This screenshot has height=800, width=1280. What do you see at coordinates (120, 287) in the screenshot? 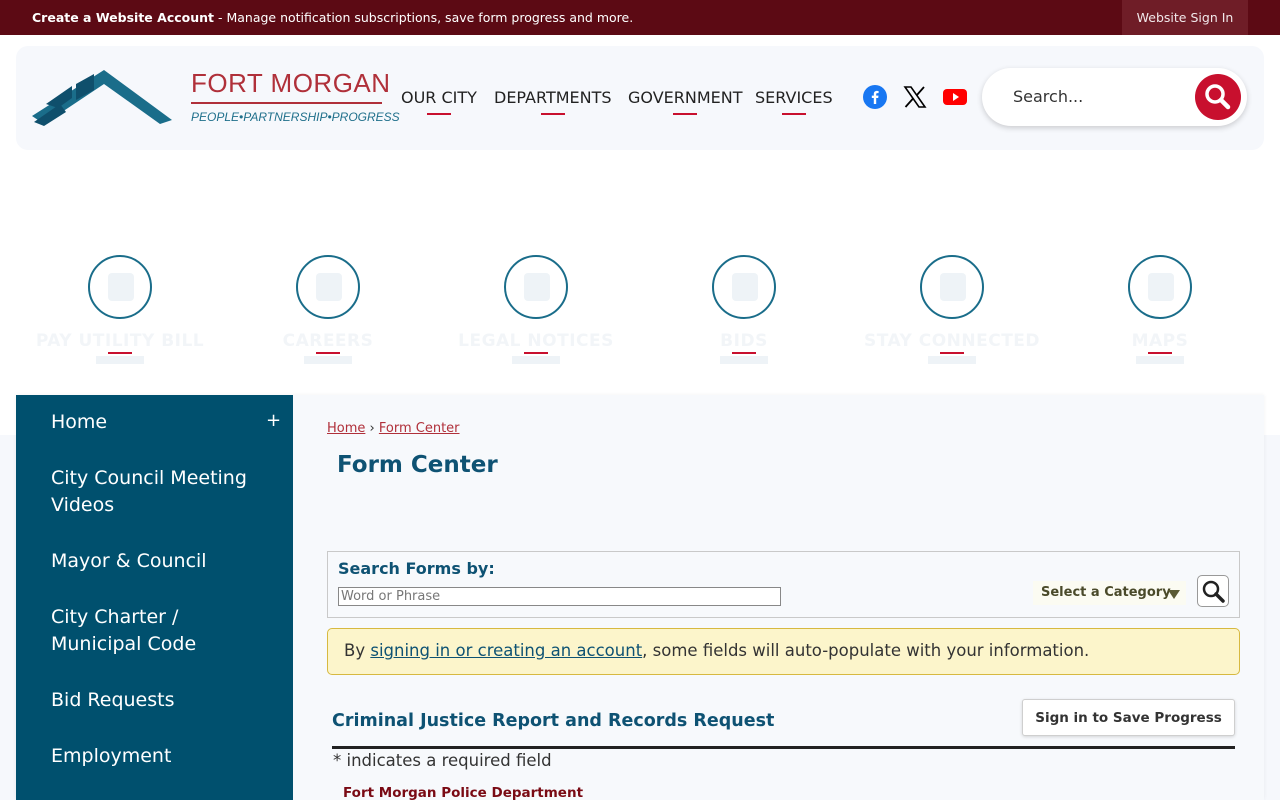
I see `wallet-icon` at bounding box center [120, 287].